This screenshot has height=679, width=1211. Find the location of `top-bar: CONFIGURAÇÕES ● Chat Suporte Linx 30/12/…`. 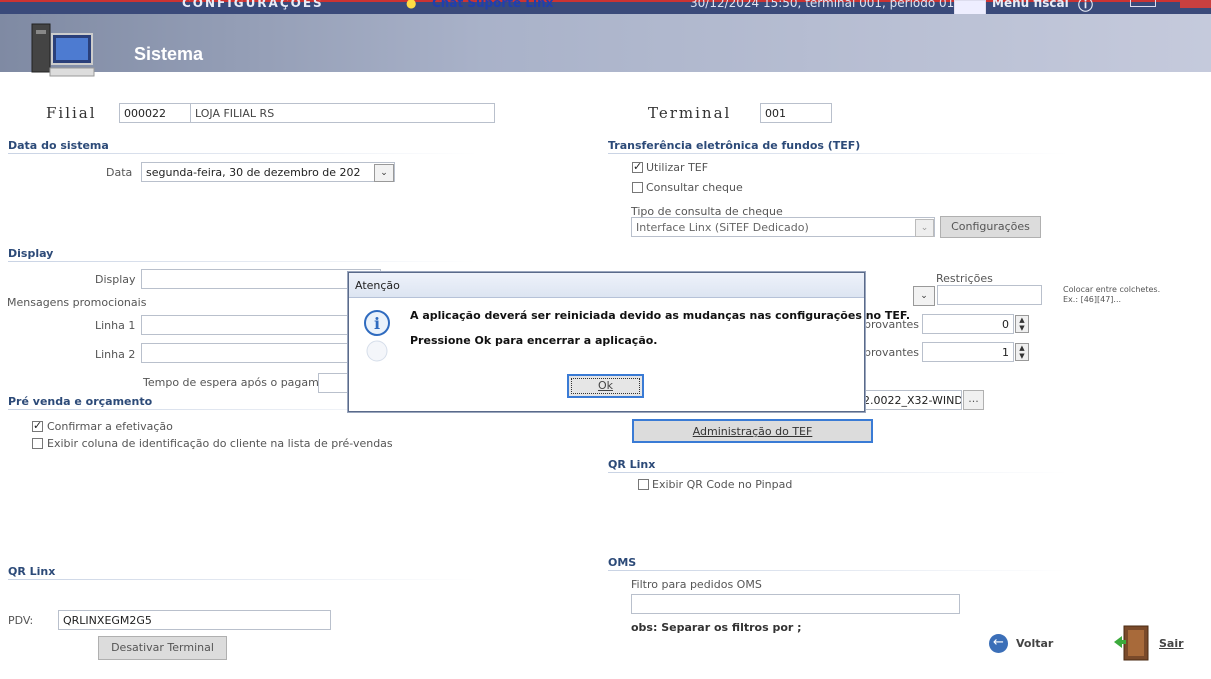

top-bar: CONFIGURAÇÕES ● Chat Suporte Linx 30/12/… is located at coordinates (605, 7).